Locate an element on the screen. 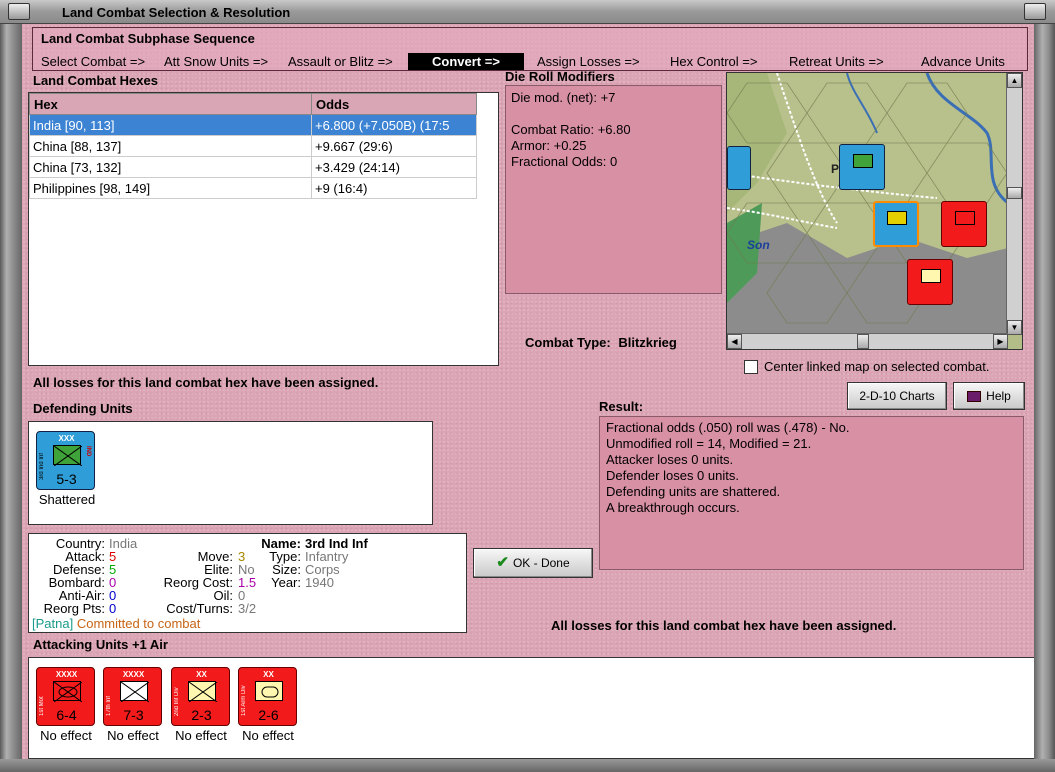 Image resolution: width=1055 pixels, height=772 pixels. defending-heading: Defending Units is located at coordinates (83, 408).